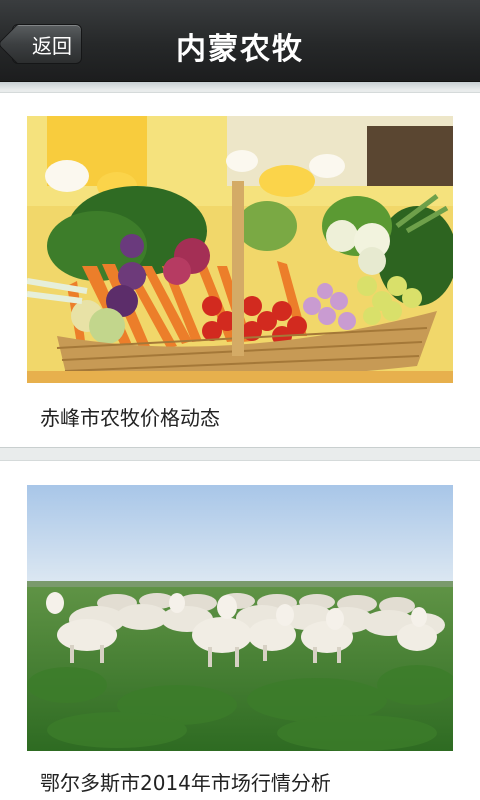  I want to click on article-title: 鄂尔多斯市2014年市场行情分析, so click(185, 783).